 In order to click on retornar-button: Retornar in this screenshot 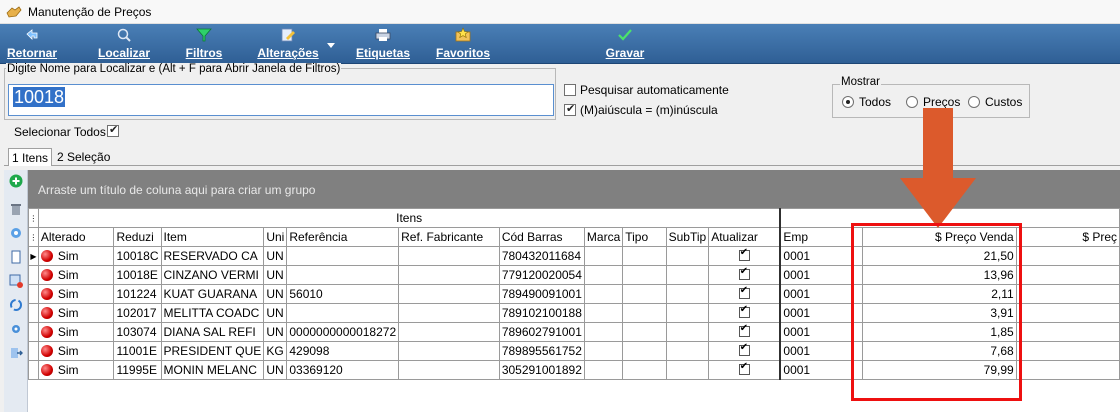, I will do `click(32, 44)`.